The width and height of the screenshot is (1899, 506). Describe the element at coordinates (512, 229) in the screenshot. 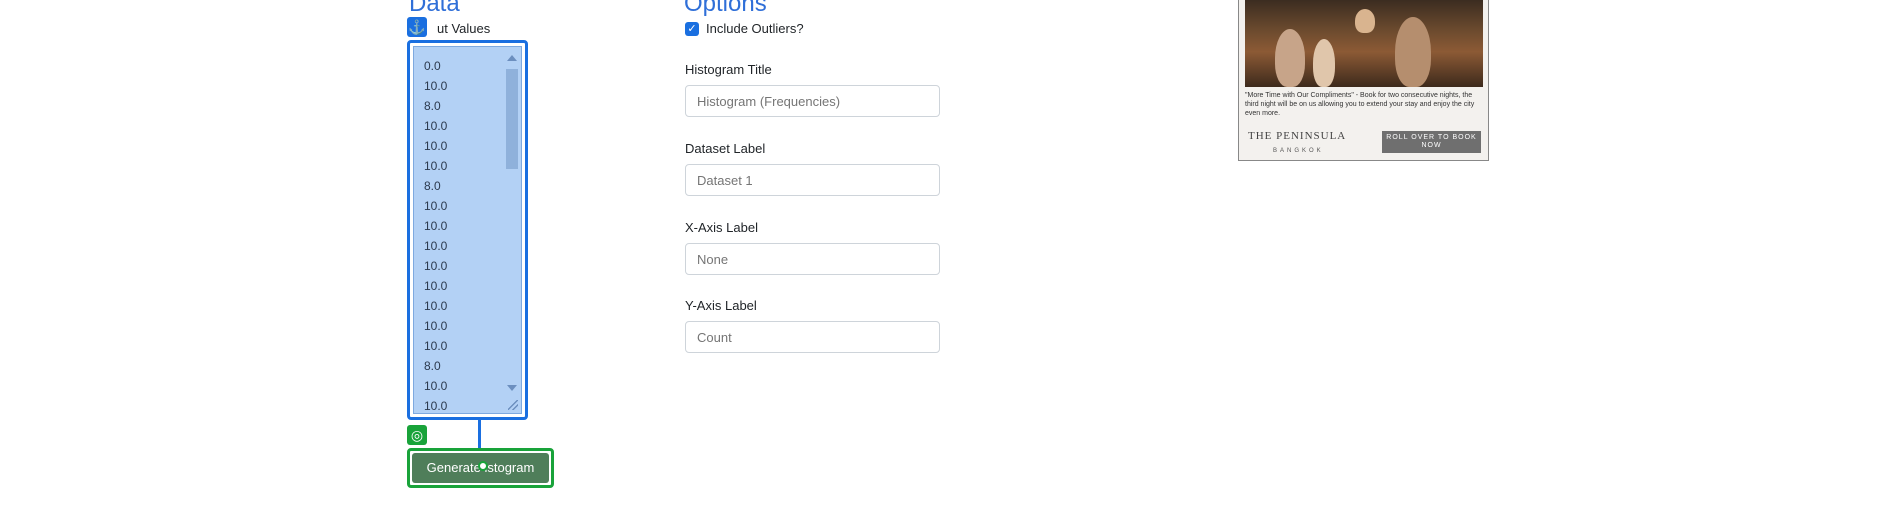

I see `textarea-scrollbar` at that location.